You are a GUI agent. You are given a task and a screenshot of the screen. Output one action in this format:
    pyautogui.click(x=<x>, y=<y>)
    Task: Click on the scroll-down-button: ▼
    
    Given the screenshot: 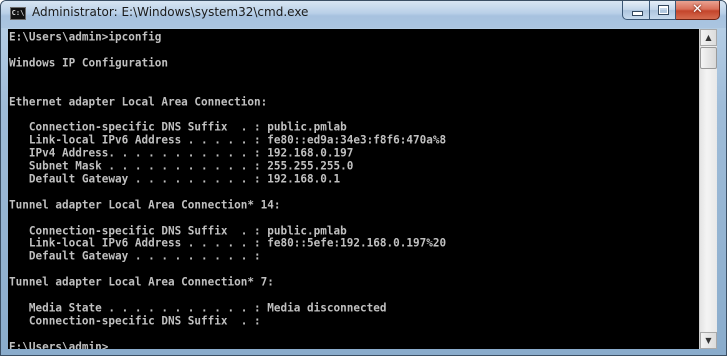 What is the action you would take?
    pyautogui.click(x=708, y=340)
    